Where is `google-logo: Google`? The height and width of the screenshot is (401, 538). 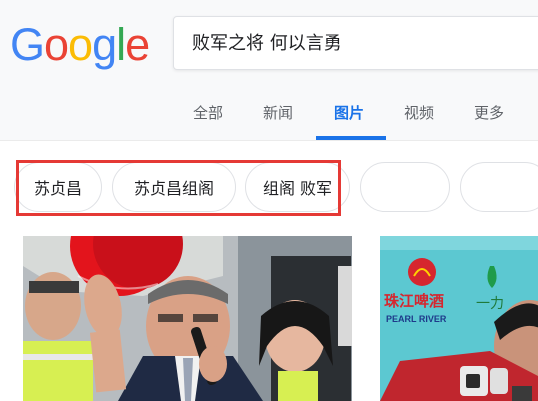 google-logo: Google is located at coordinates (80, 45).